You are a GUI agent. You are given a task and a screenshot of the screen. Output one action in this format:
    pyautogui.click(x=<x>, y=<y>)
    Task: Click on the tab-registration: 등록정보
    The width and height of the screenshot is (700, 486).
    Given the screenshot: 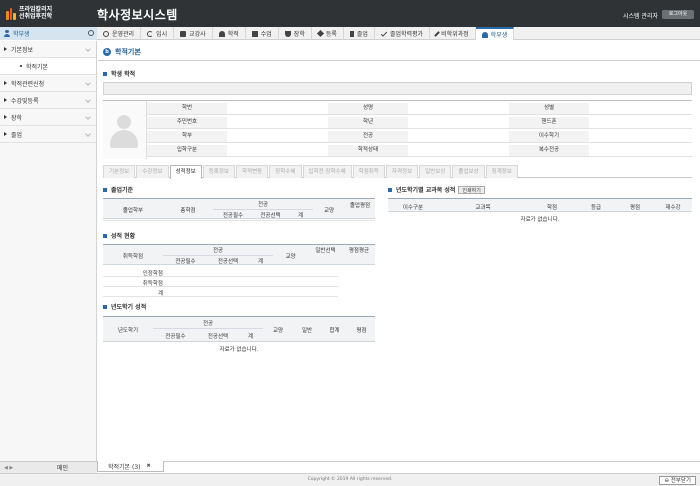 What is the action you would take?
    pyautogui.click(x=218, y=171)
    